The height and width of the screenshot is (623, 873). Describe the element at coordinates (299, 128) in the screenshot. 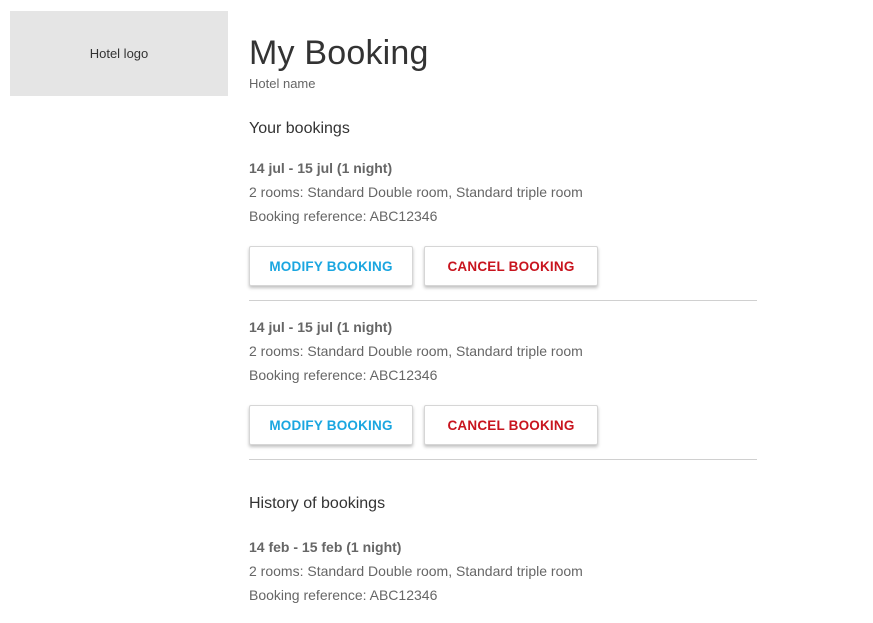

I see `your-bookings-heading: Your bookings` at that location.